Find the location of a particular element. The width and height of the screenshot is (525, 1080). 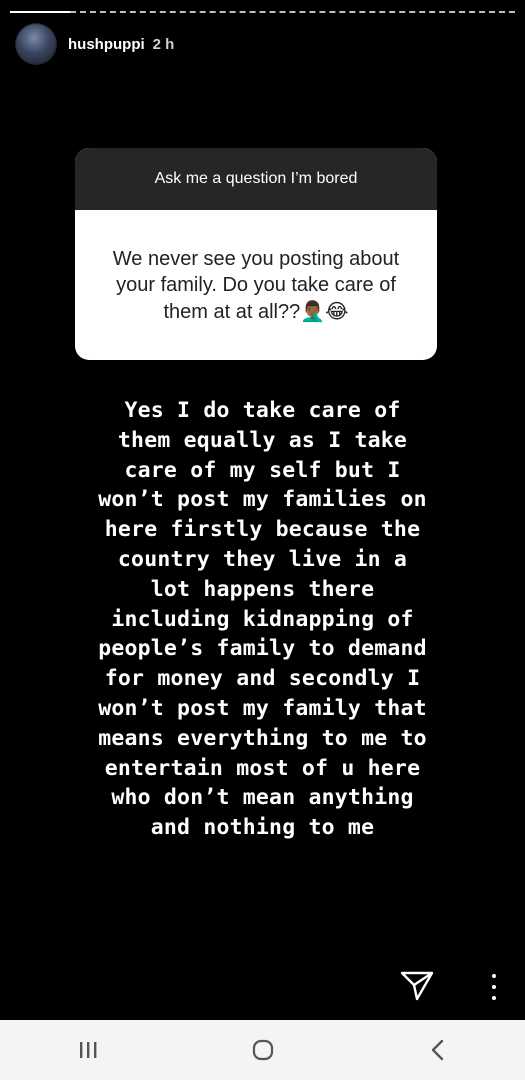

home-icon is located at coordinates (262, 1050).